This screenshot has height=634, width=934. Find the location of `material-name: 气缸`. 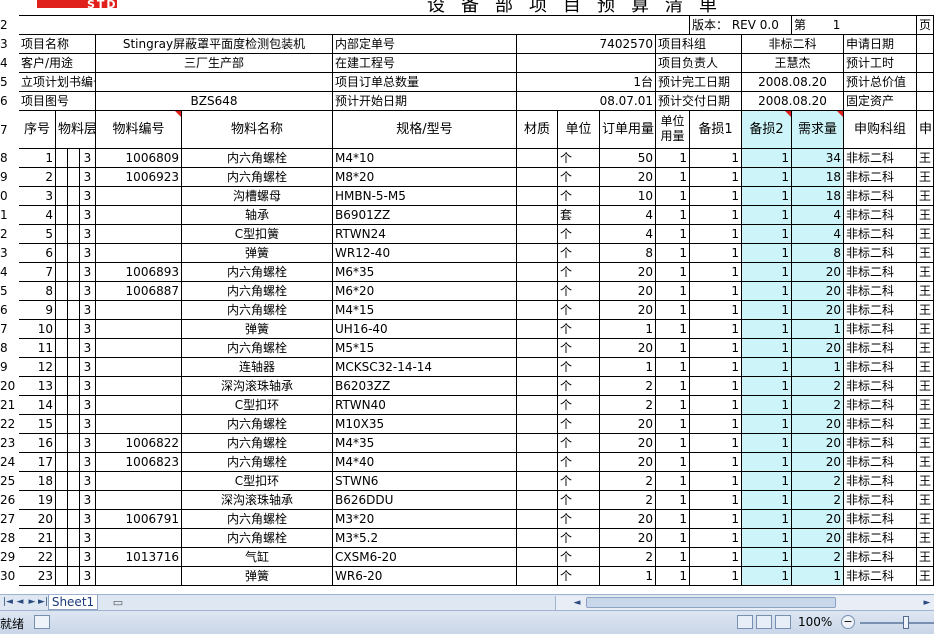

material-name: 气缸 is located at coordinates (257, 557).